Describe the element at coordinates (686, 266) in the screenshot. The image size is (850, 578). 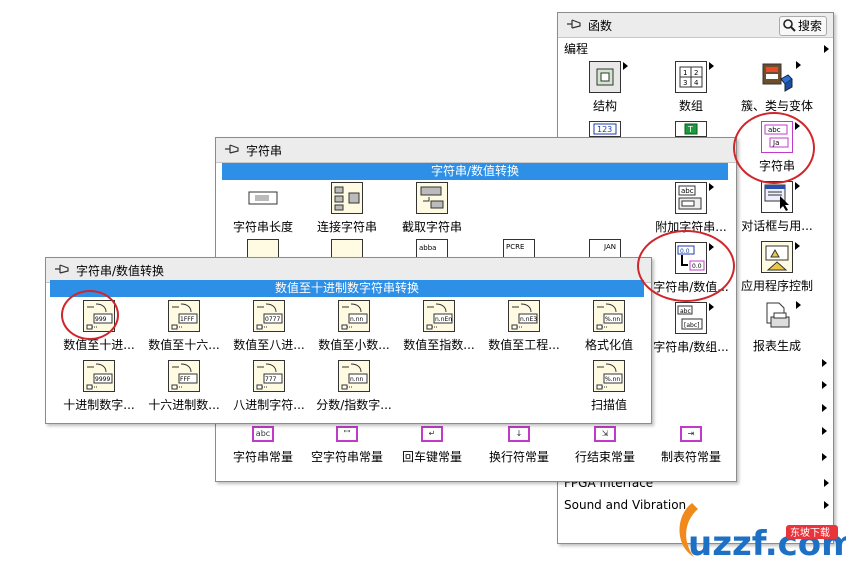
I see `highlight-circle-string-number` at that location.